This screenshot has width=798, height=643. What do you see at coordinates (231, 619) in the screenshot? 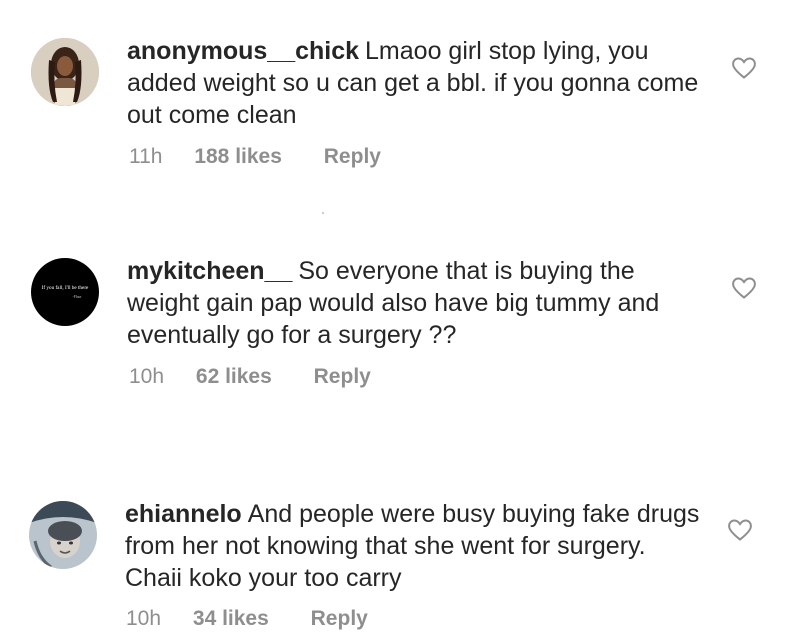
I see `likes-count: 34 likes` at bounding box center [231, 619].